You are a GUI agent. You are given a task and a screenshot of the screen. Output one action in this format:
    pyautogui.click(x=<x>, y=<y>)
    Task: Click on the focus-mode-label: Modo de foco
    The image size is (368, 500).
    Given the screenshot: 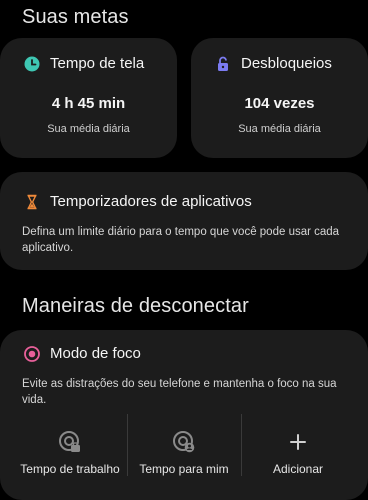 What is the action you would take?
    pyautogui.click(x=95, y=353)
    